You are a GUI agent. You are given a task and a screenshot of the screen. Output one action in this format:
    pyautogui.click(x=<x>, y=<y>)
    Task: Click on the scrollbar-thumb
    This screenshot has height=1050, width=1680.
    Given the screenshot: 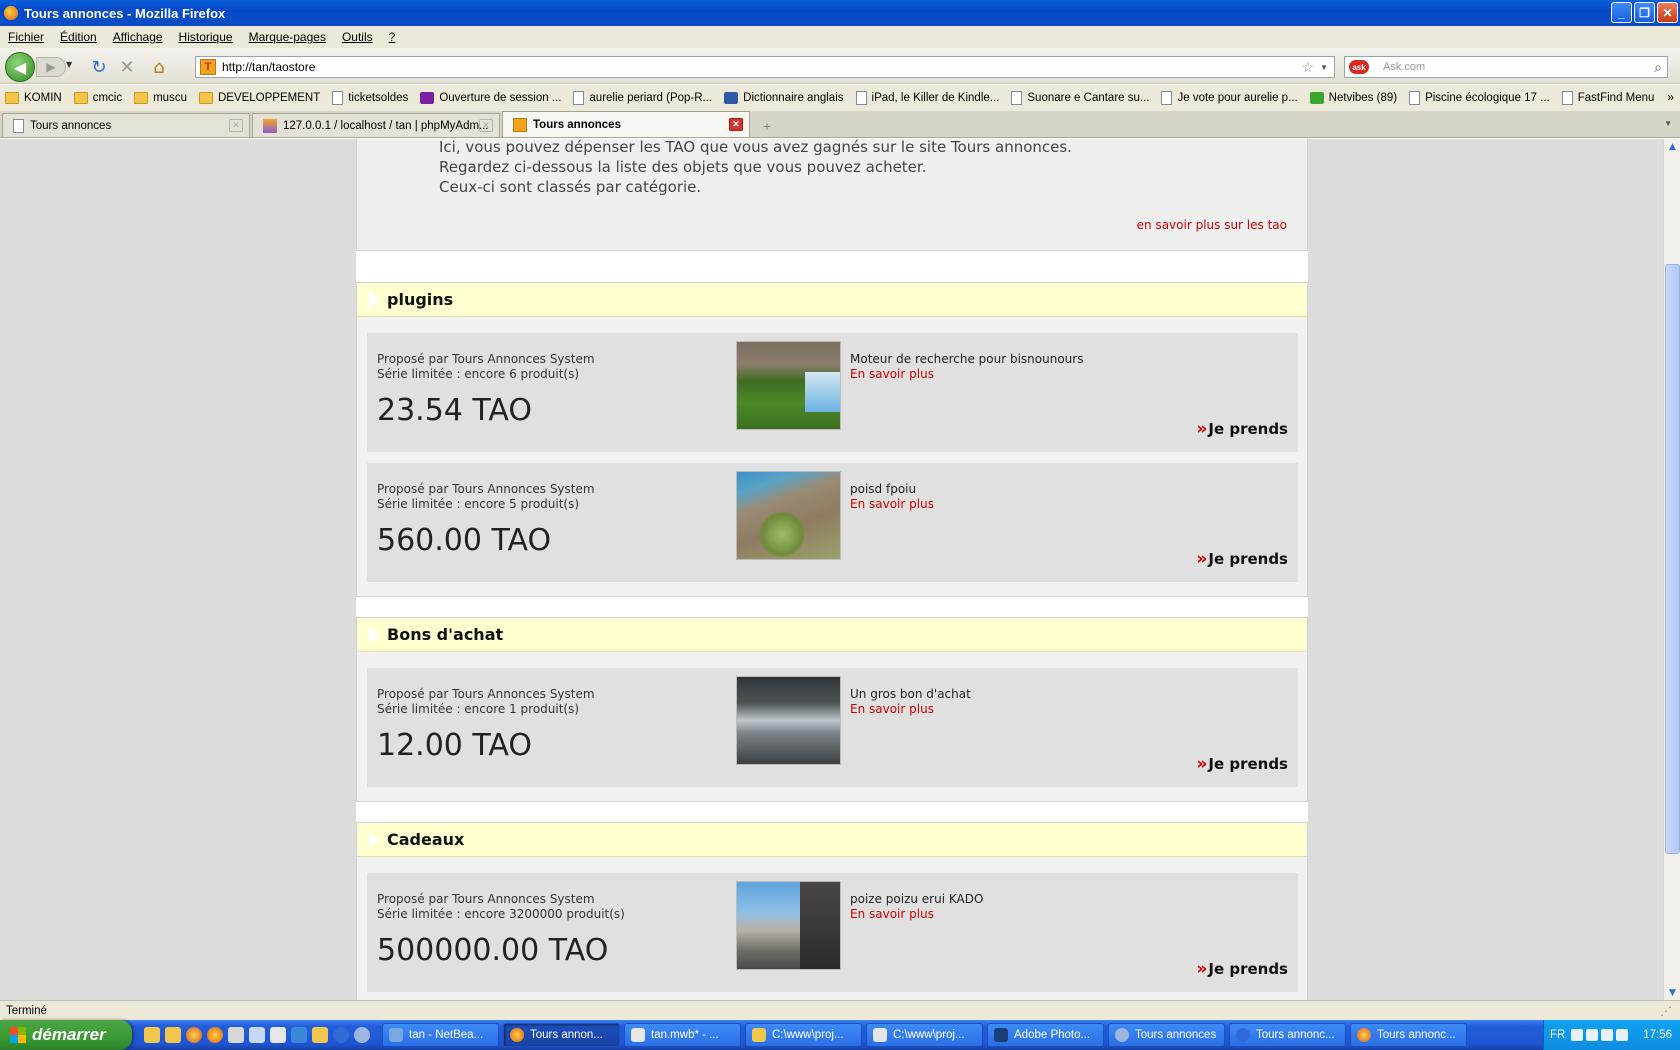 What is the action you would take?
    pyautogui.click(x=1672, y=559)
    